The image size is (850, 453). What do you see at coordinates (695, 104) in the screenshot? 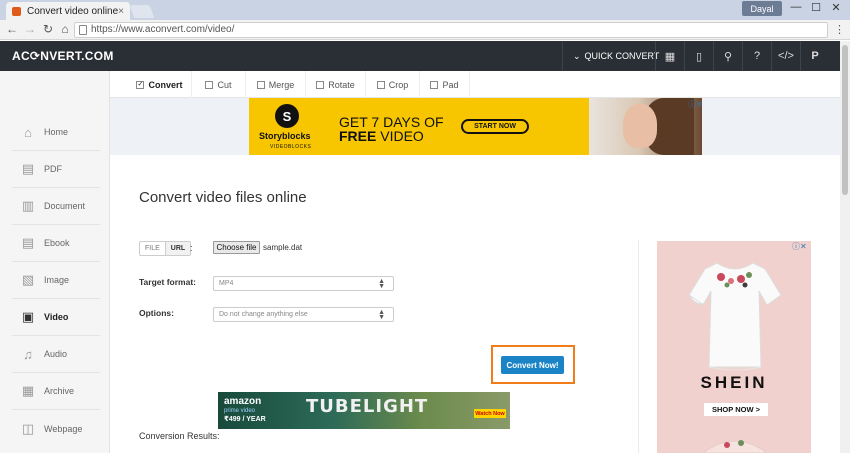
I see `adchoices-icon: ⓘ✕` at bounding box center [695, 104].